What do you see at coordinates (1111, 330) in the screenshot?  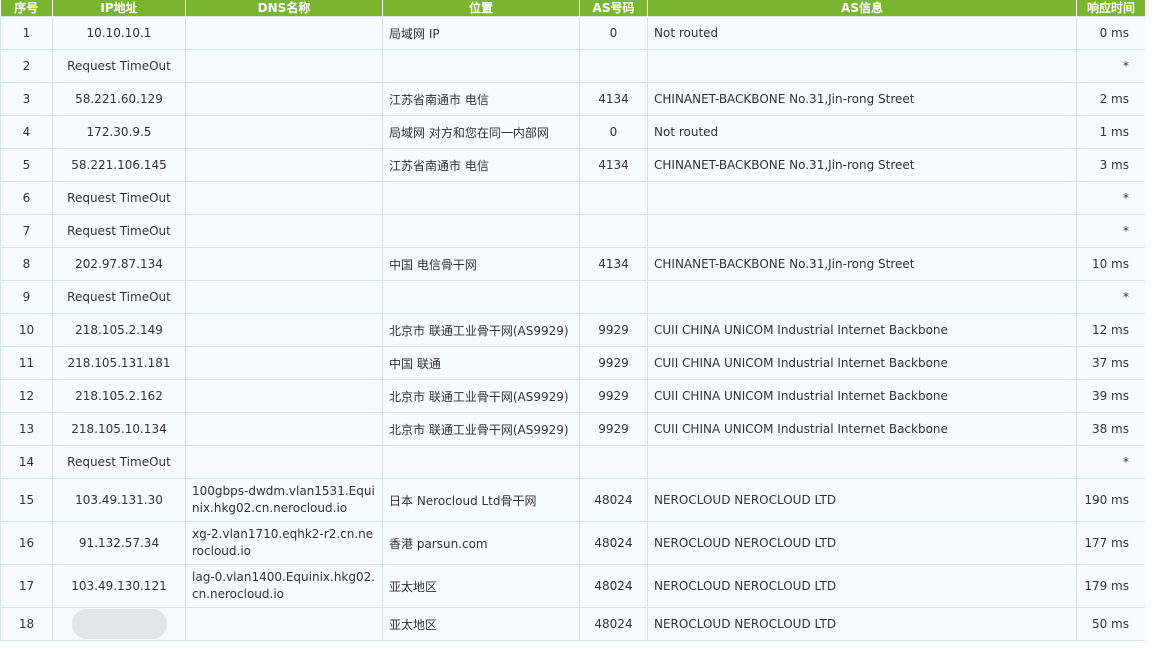 I see `cell-response-time: 12 ms` at bounding box center [1111, 330].